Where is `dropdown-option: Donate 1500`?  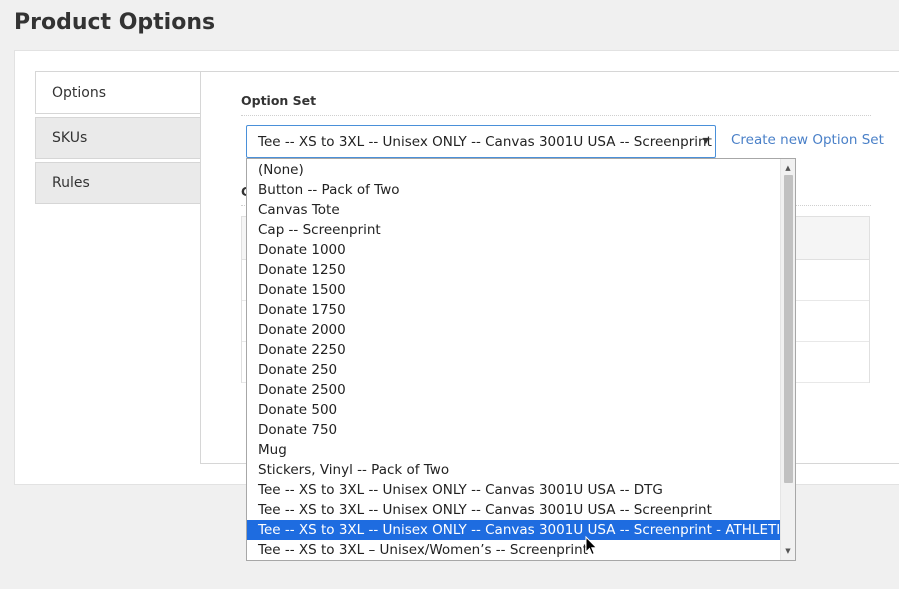
dropdown-option: Donate 1500 is located at coordinates (514, 290).